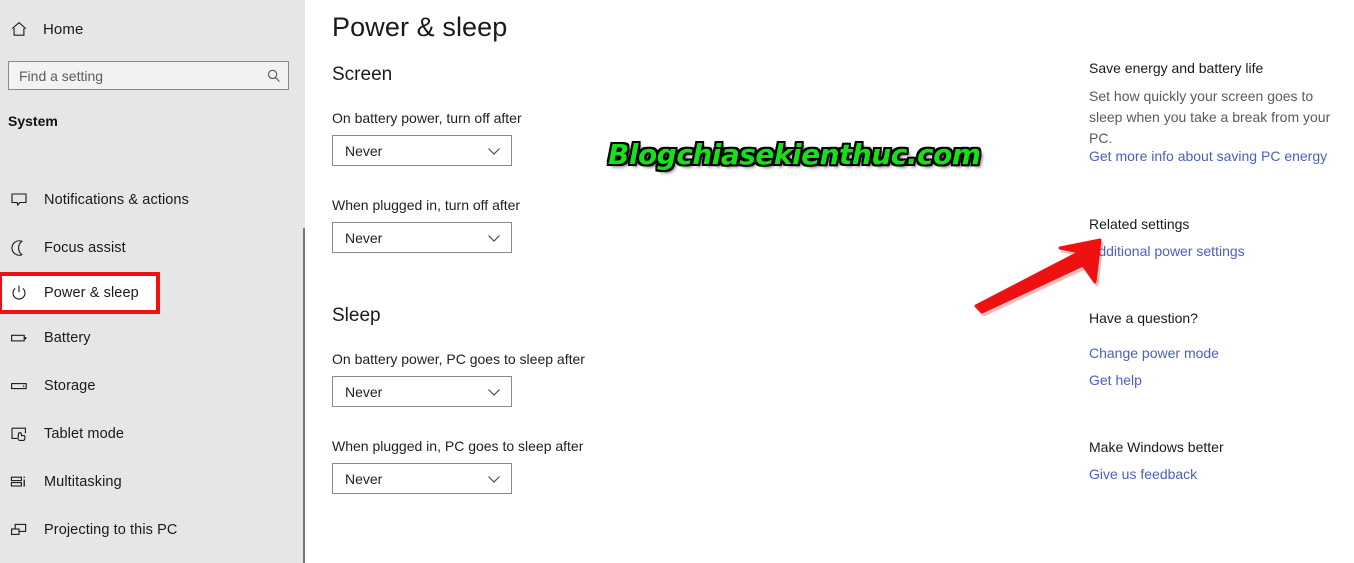 Image resolution: width=1354 pixels, height=563 pixels. What do you see at coordinates (1176, 68) in the screenshot?
I see `right-panel-heading-save-energy: Save energy and battery life` at bounding box center [1176, 68].